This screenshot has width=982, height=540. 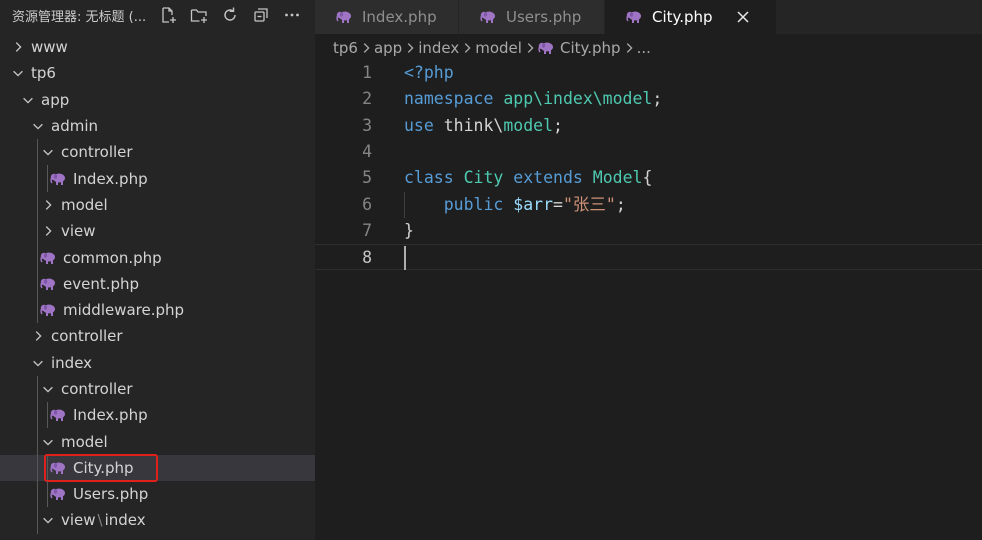 What do you see at coordinates (648, 152) in the screenshot?
I see `code-line: 4` at bounding box center [648, 152].